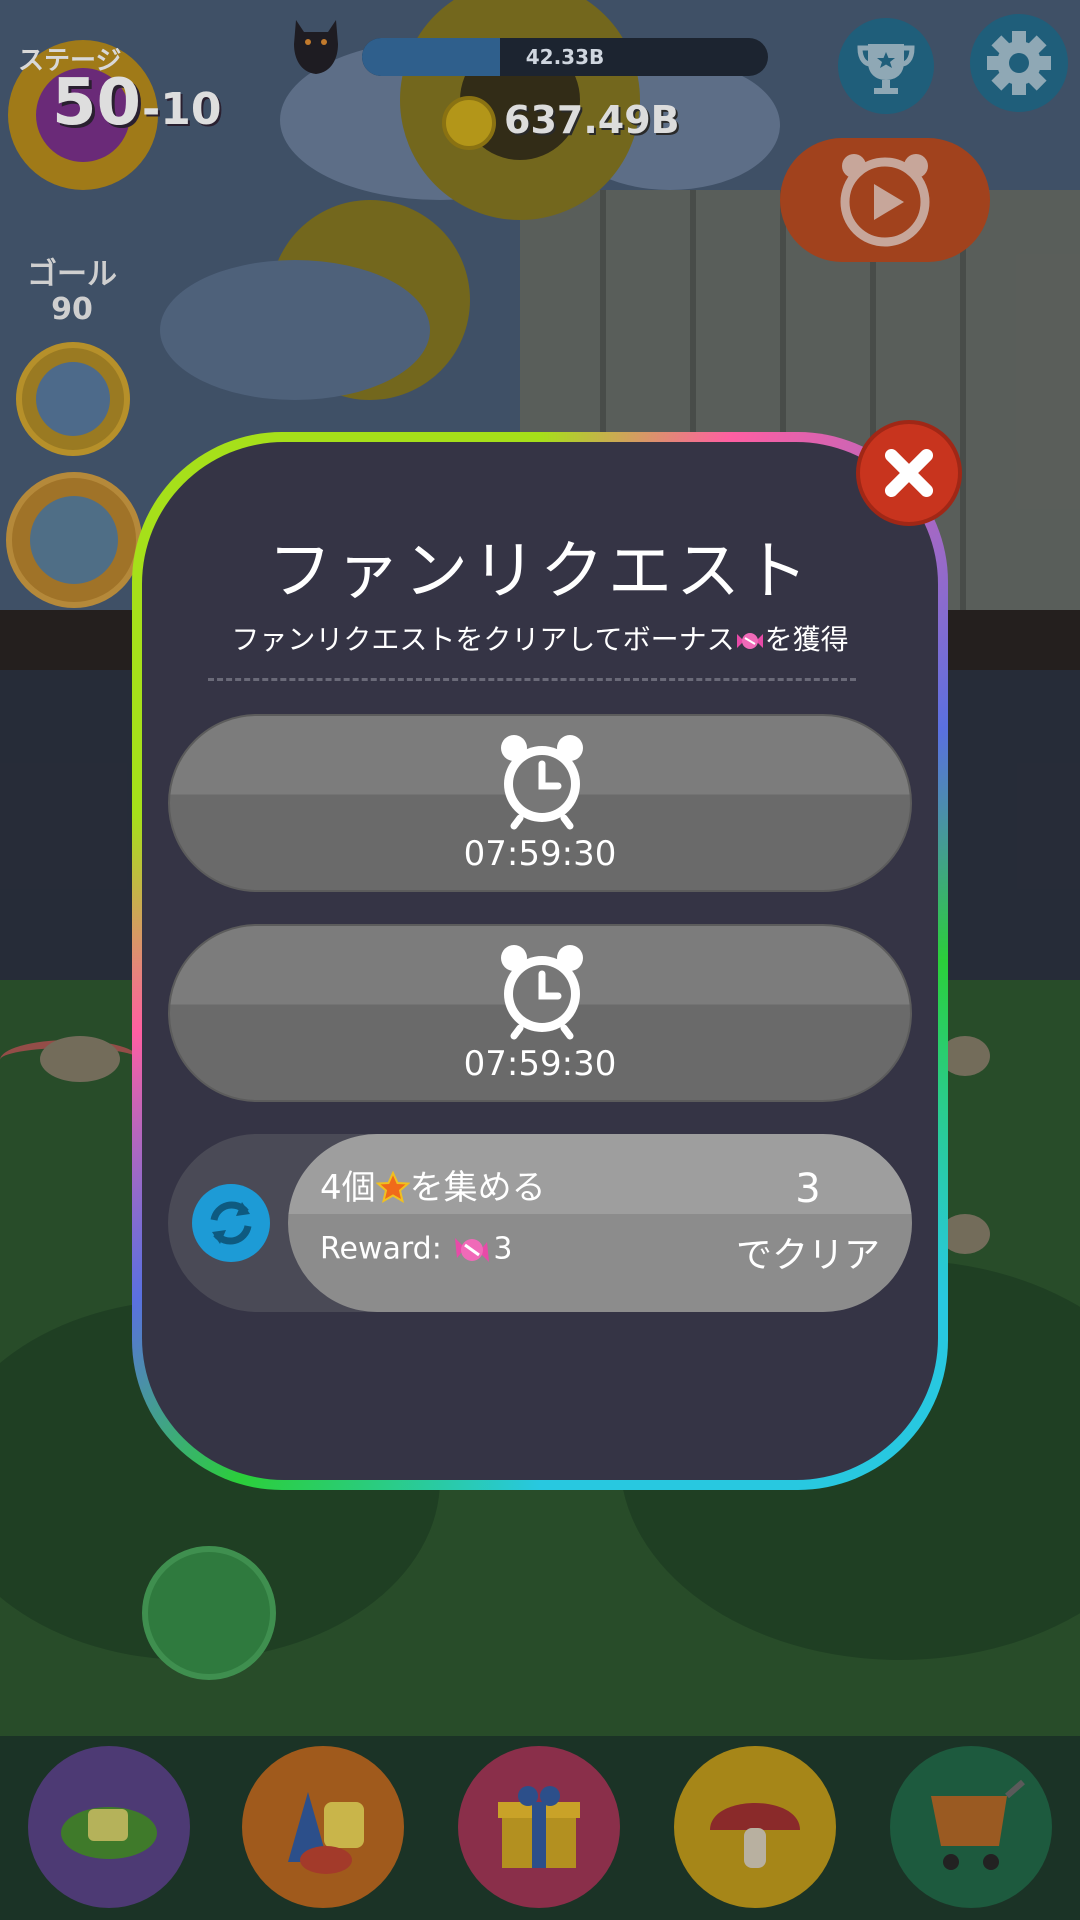 The height and width of the screenshot is (1920, 1080). What do you see at coordinates (392, 1187) in the screenshot?
I see `star-icon` at bounding box center [392, 1187].